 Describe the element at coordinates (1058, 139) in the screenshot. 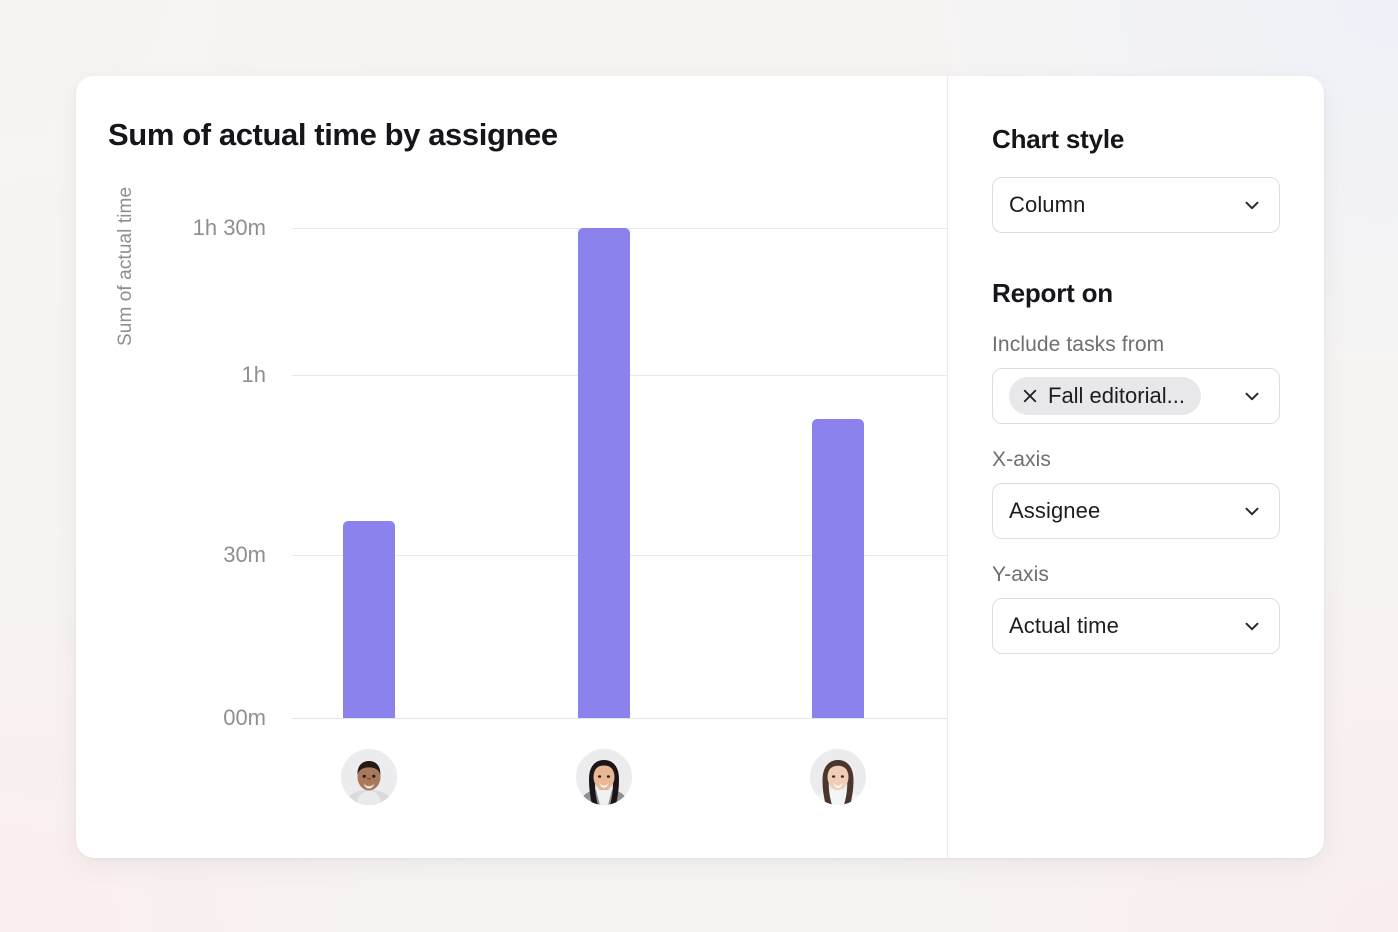

I see `chart-style-heading: Chart style` at that location.